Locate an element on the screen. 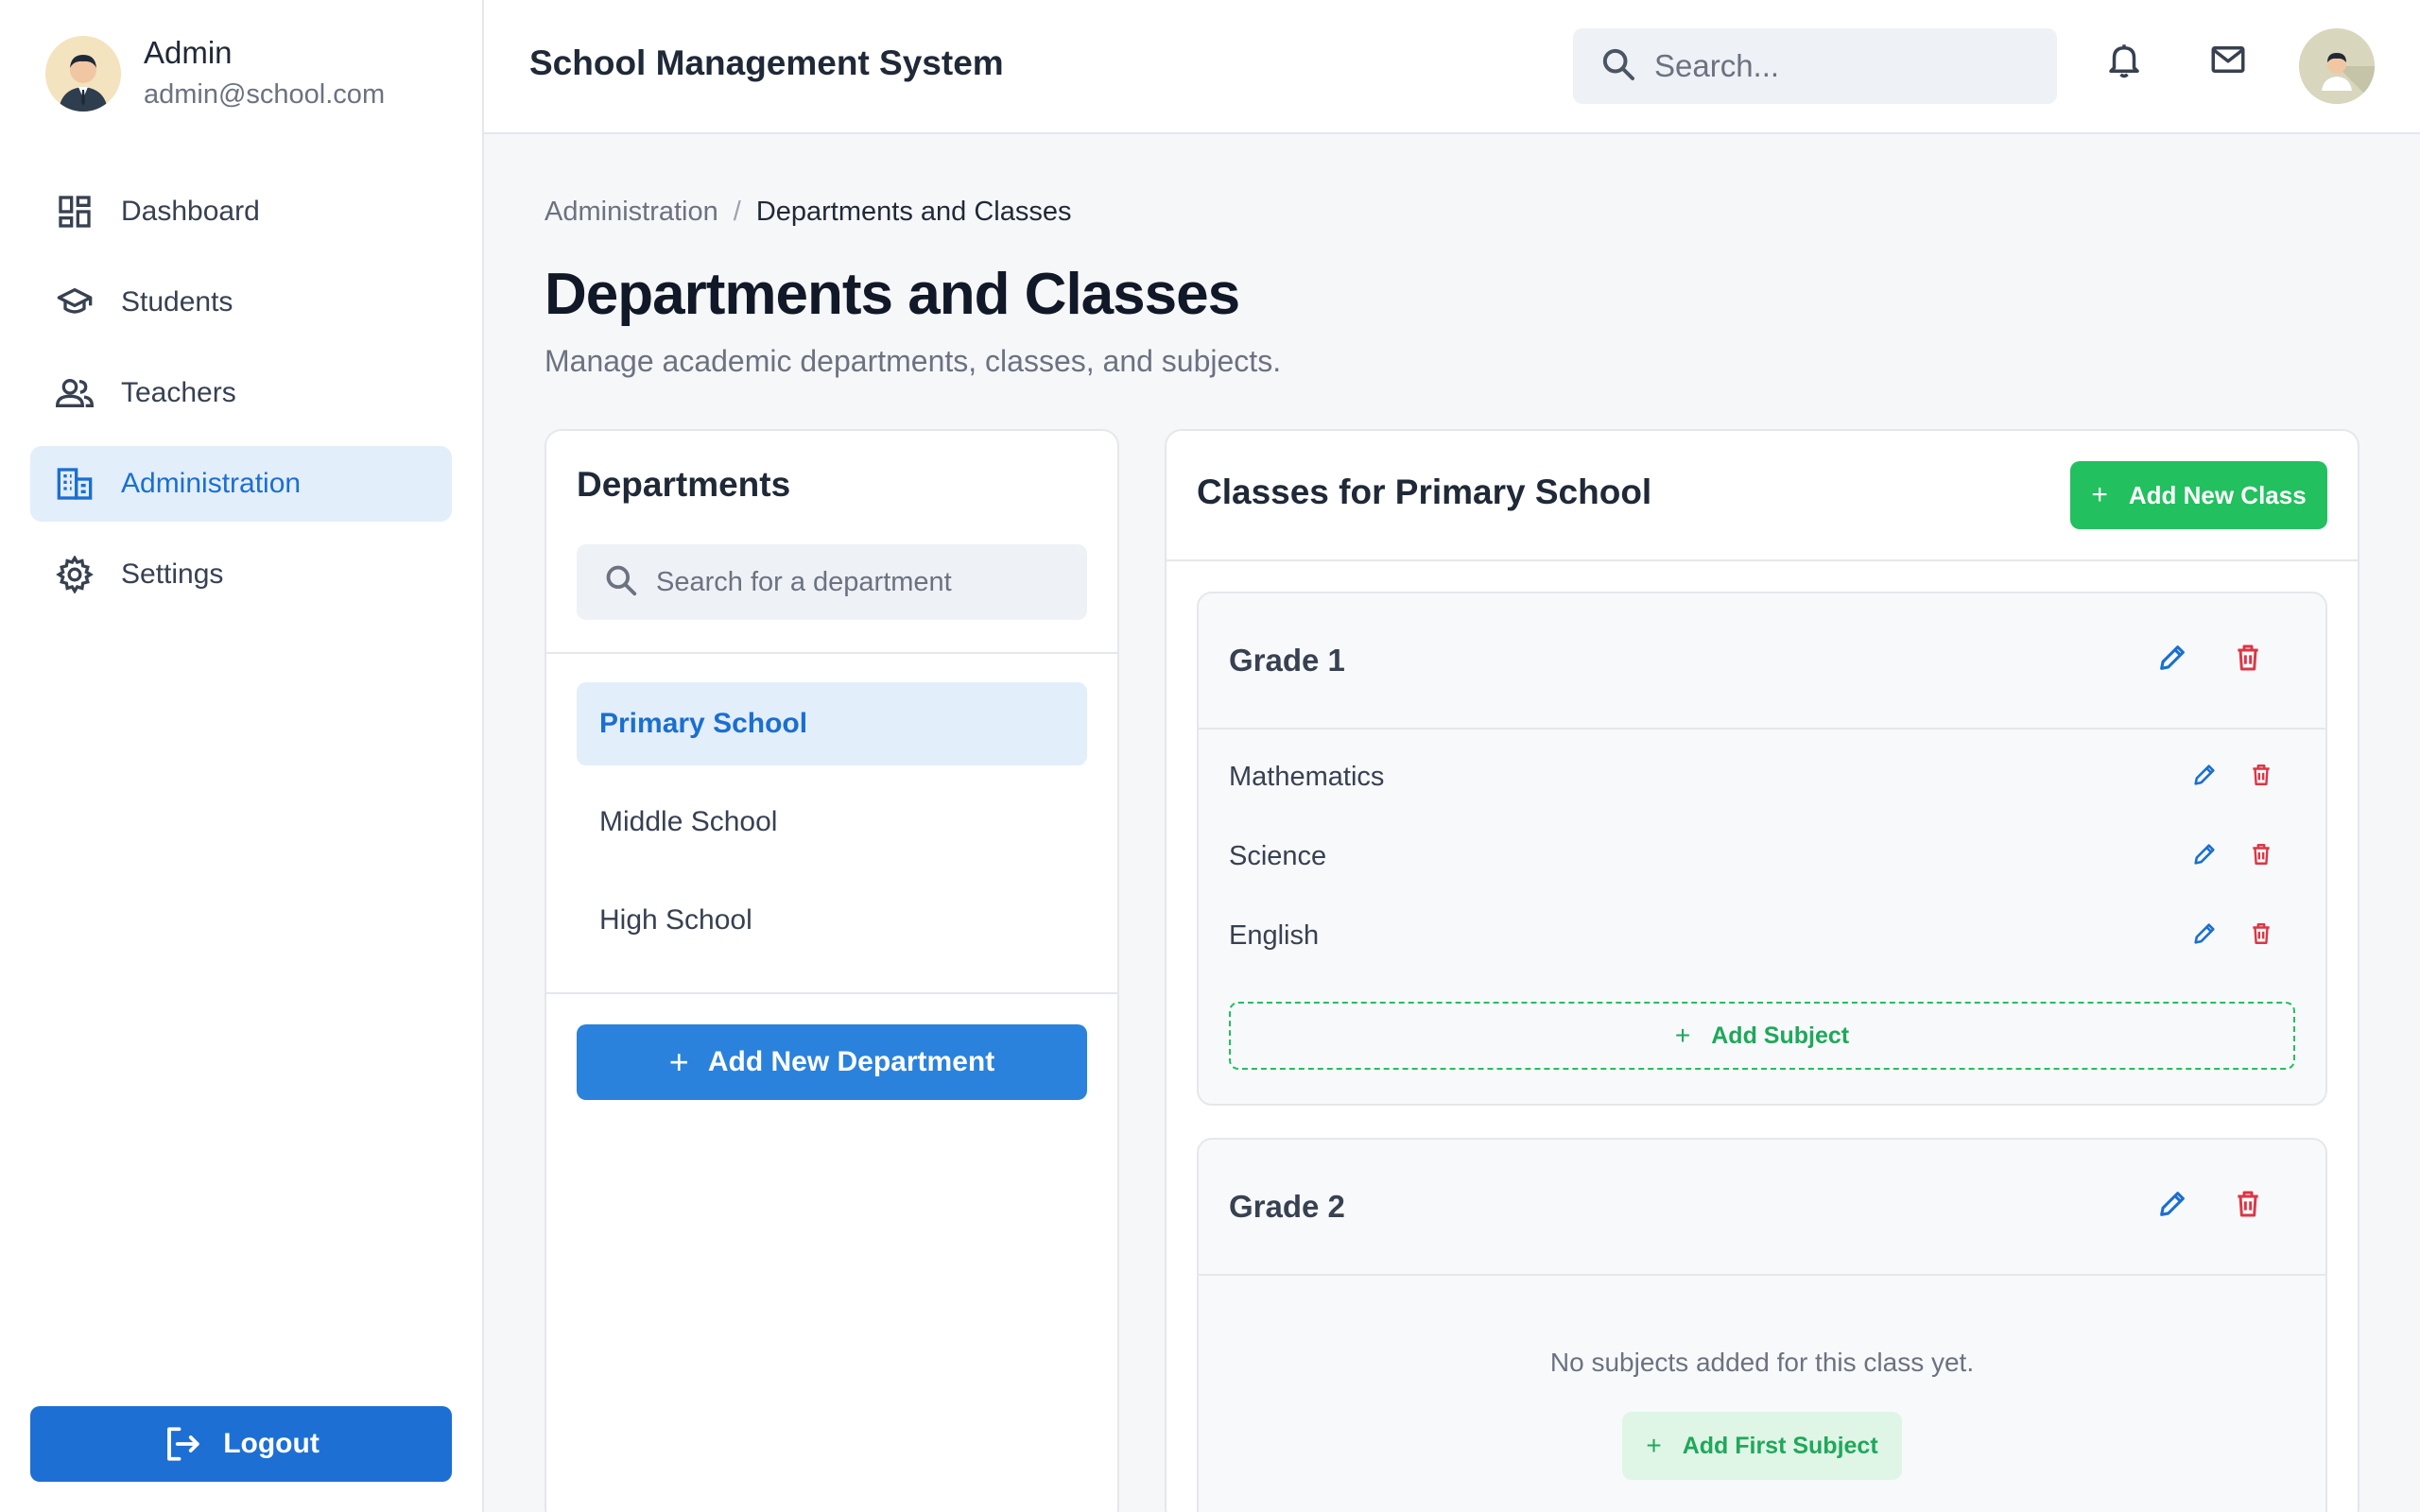 This screenshot has width=2420, height=1512. add-subject-button: + Add Subject is located at coordinates (1762, 1036).